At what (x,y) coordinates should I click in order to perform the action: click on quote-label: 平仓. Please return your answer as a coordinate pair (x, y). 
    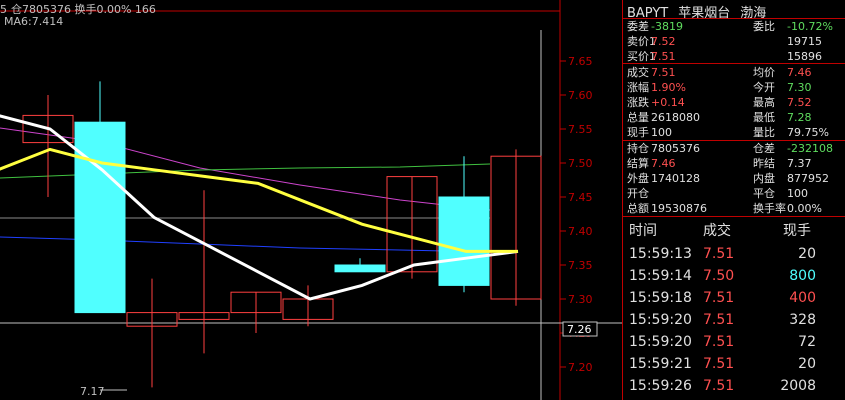
    Looking at the image, I should click on (764, 193).